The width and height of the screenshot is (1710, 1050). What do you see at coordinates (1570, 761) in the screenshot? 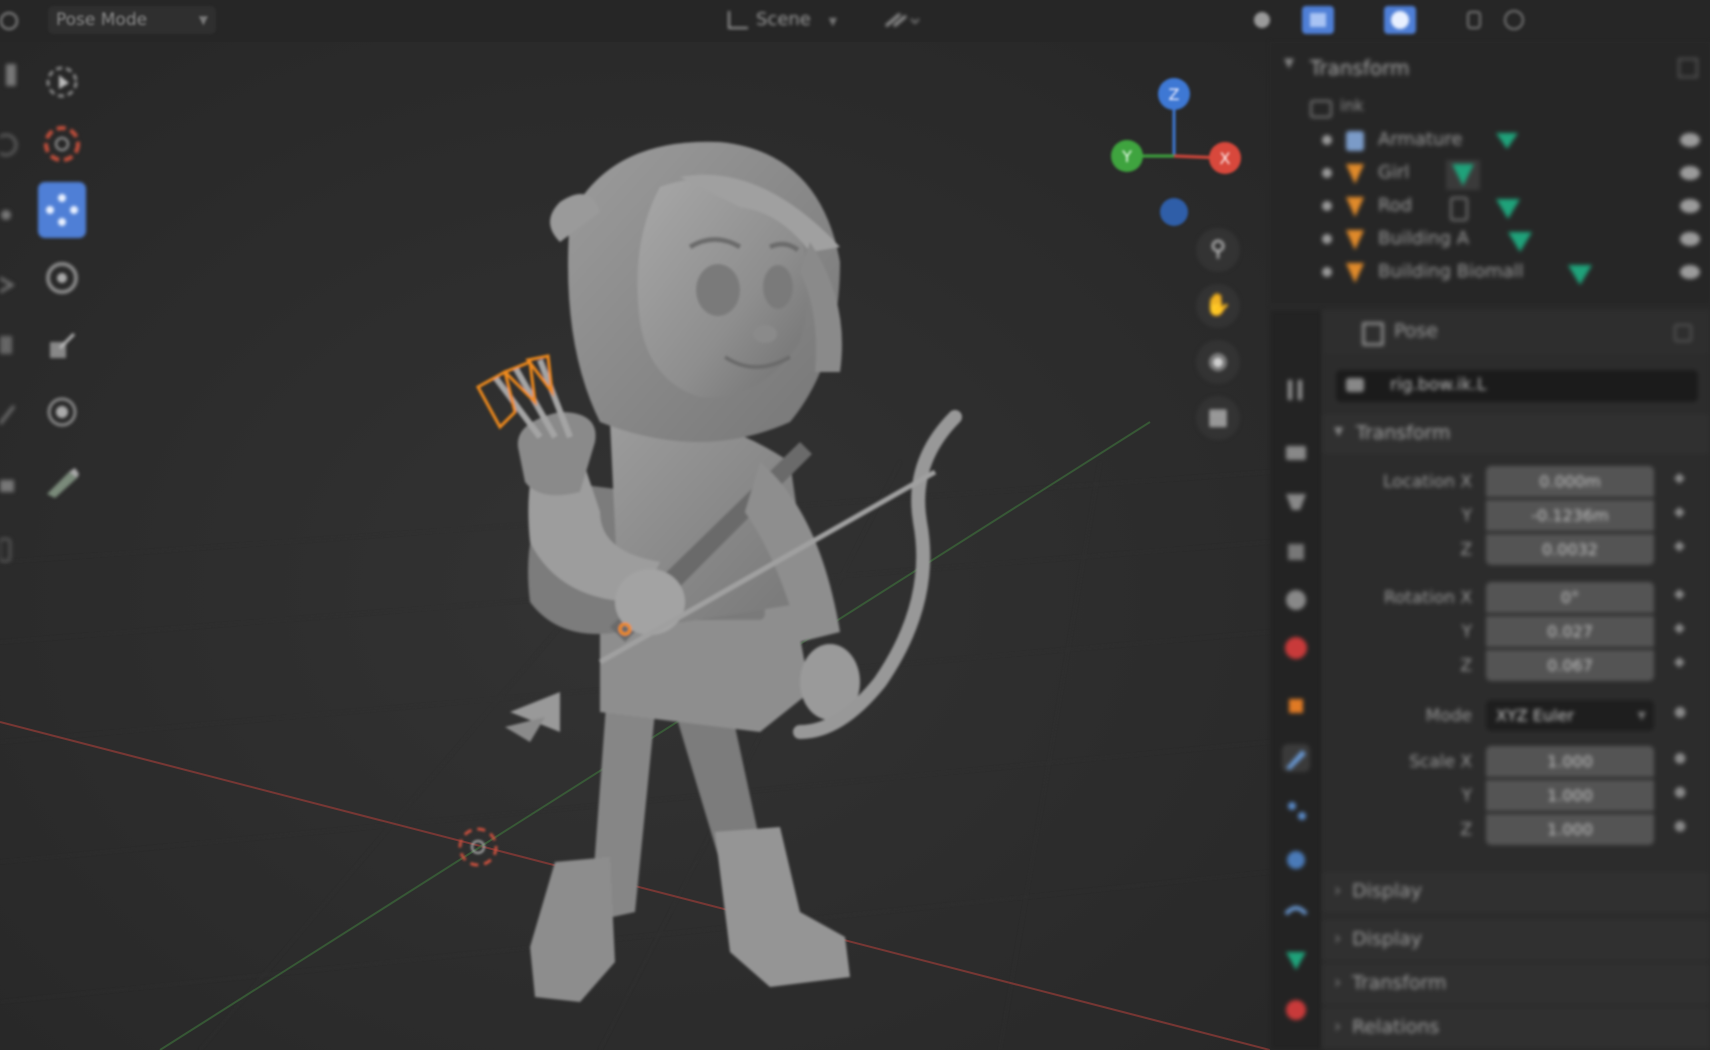
I see `scale-x-field: 1.000` at bounding box center [1570, 761].